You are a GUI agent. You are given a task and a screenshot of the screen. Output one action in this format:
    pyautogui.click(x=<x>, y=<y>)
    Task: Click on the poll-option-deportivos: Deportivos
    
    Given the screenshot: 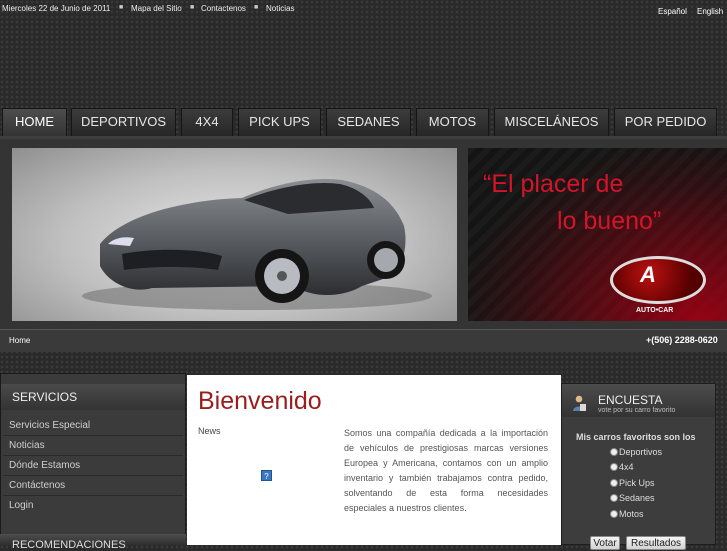 What is the action you would take?
    pyautogui.click(x=636, y=452)
    